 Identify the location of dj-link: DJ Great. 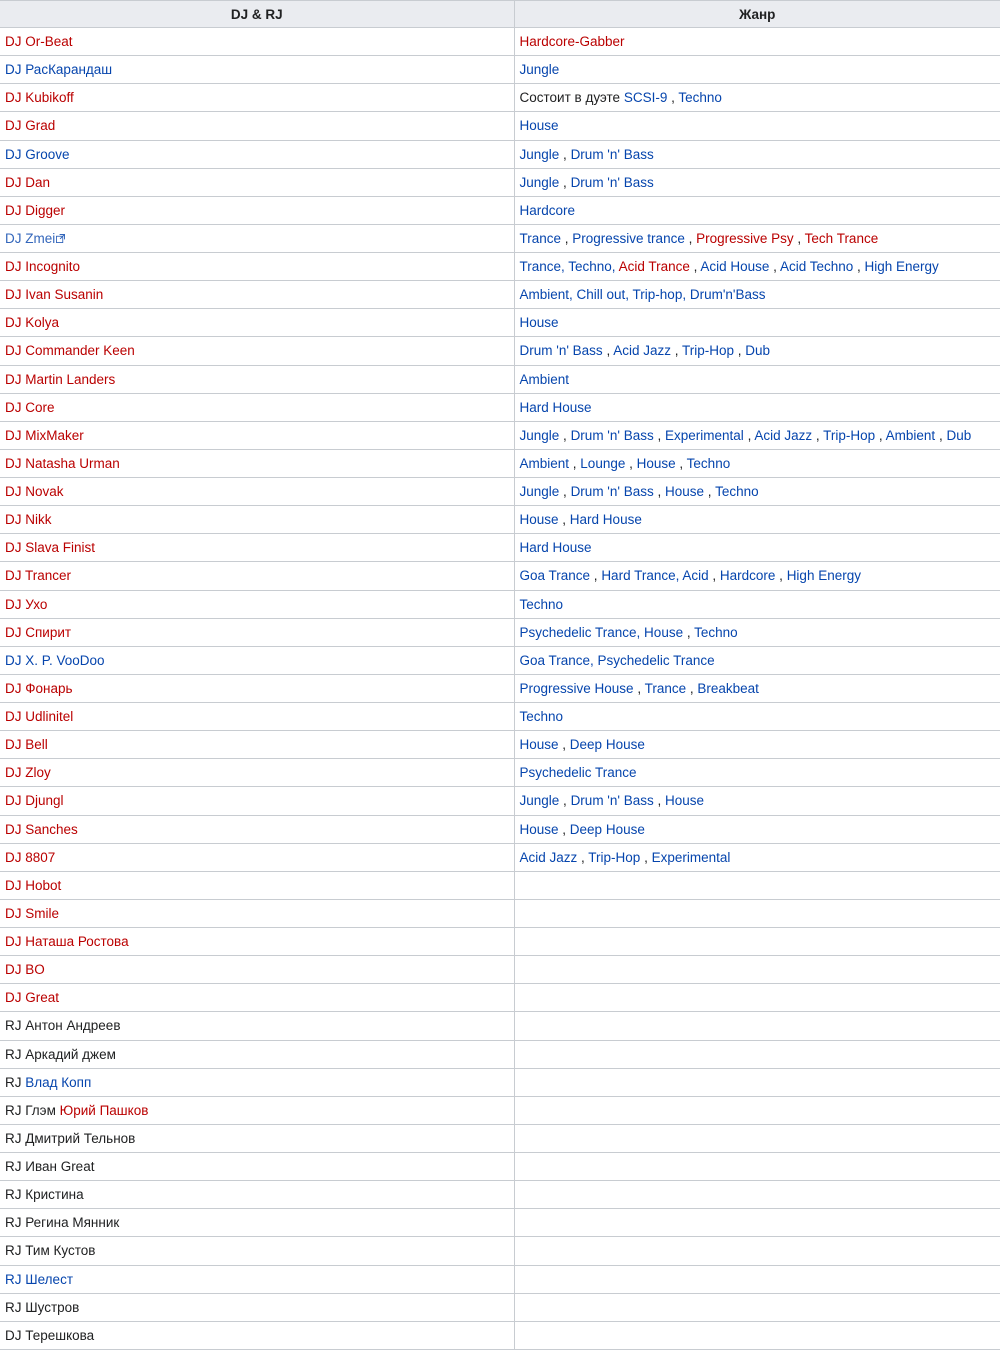
(32, 997).